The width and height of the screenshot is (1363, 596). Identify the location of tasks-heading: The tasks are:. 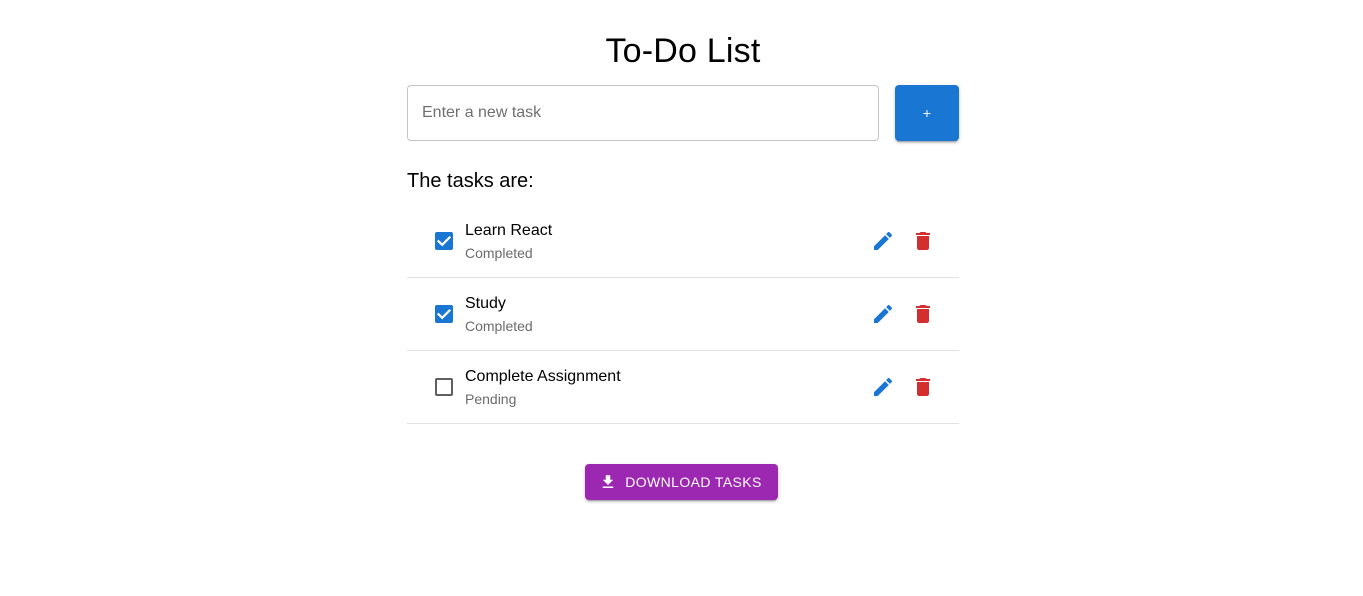
(470, 181).